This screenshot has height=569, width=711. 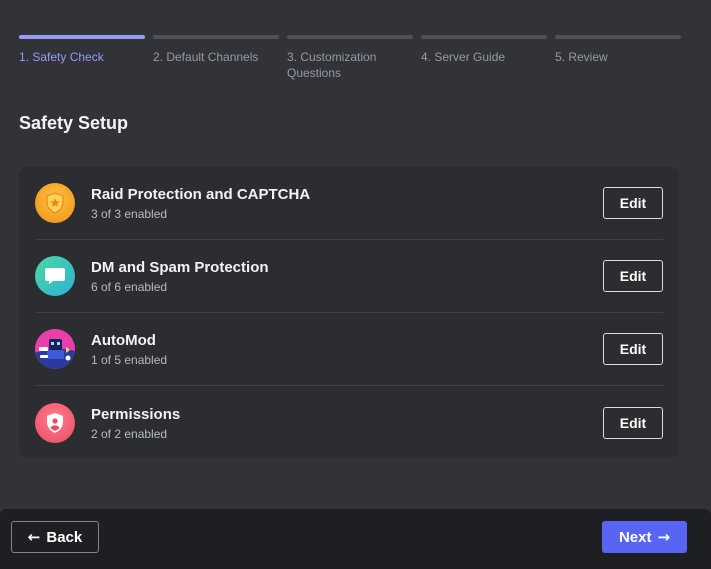 What do you see at coordinates (55, 276) in the screenshot?
I see `chat-bubble-icon` at bounding box center [55, 276].